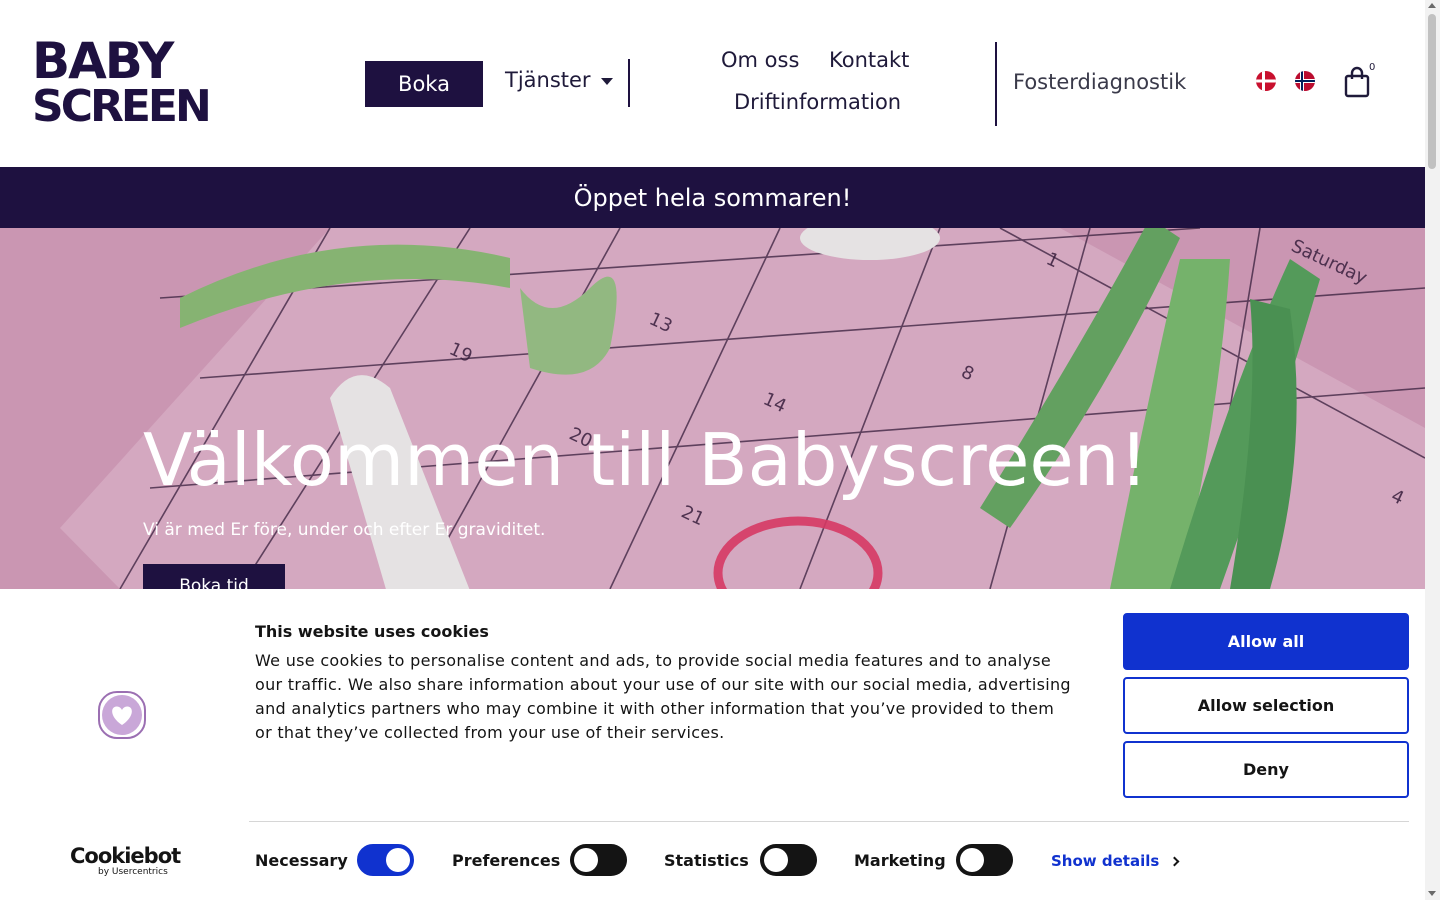  What do you see at coordinates (1266, 769) in the screenshot?
I see `deny-button: Deny` at bounding box center [1266, 769].